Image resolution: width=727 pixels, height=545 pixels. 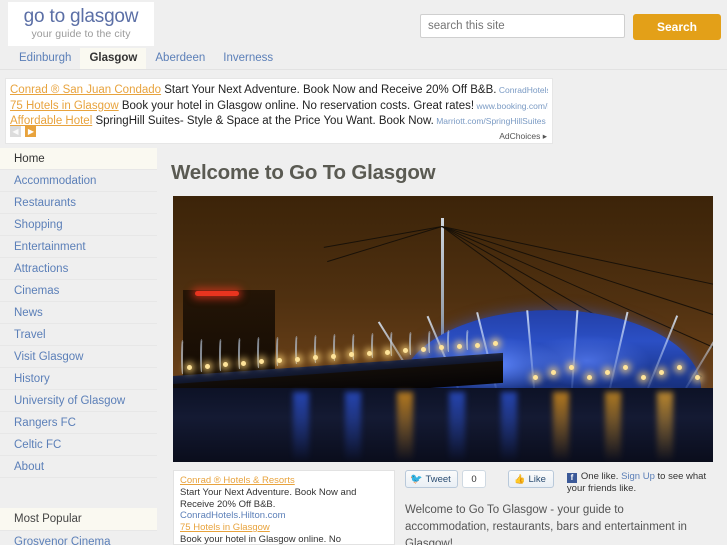 What do you see at coordinates (78, 225) in the screenshot?
I see `sidebar-item-shopping: Shopping` at bounding box center [78, 225].